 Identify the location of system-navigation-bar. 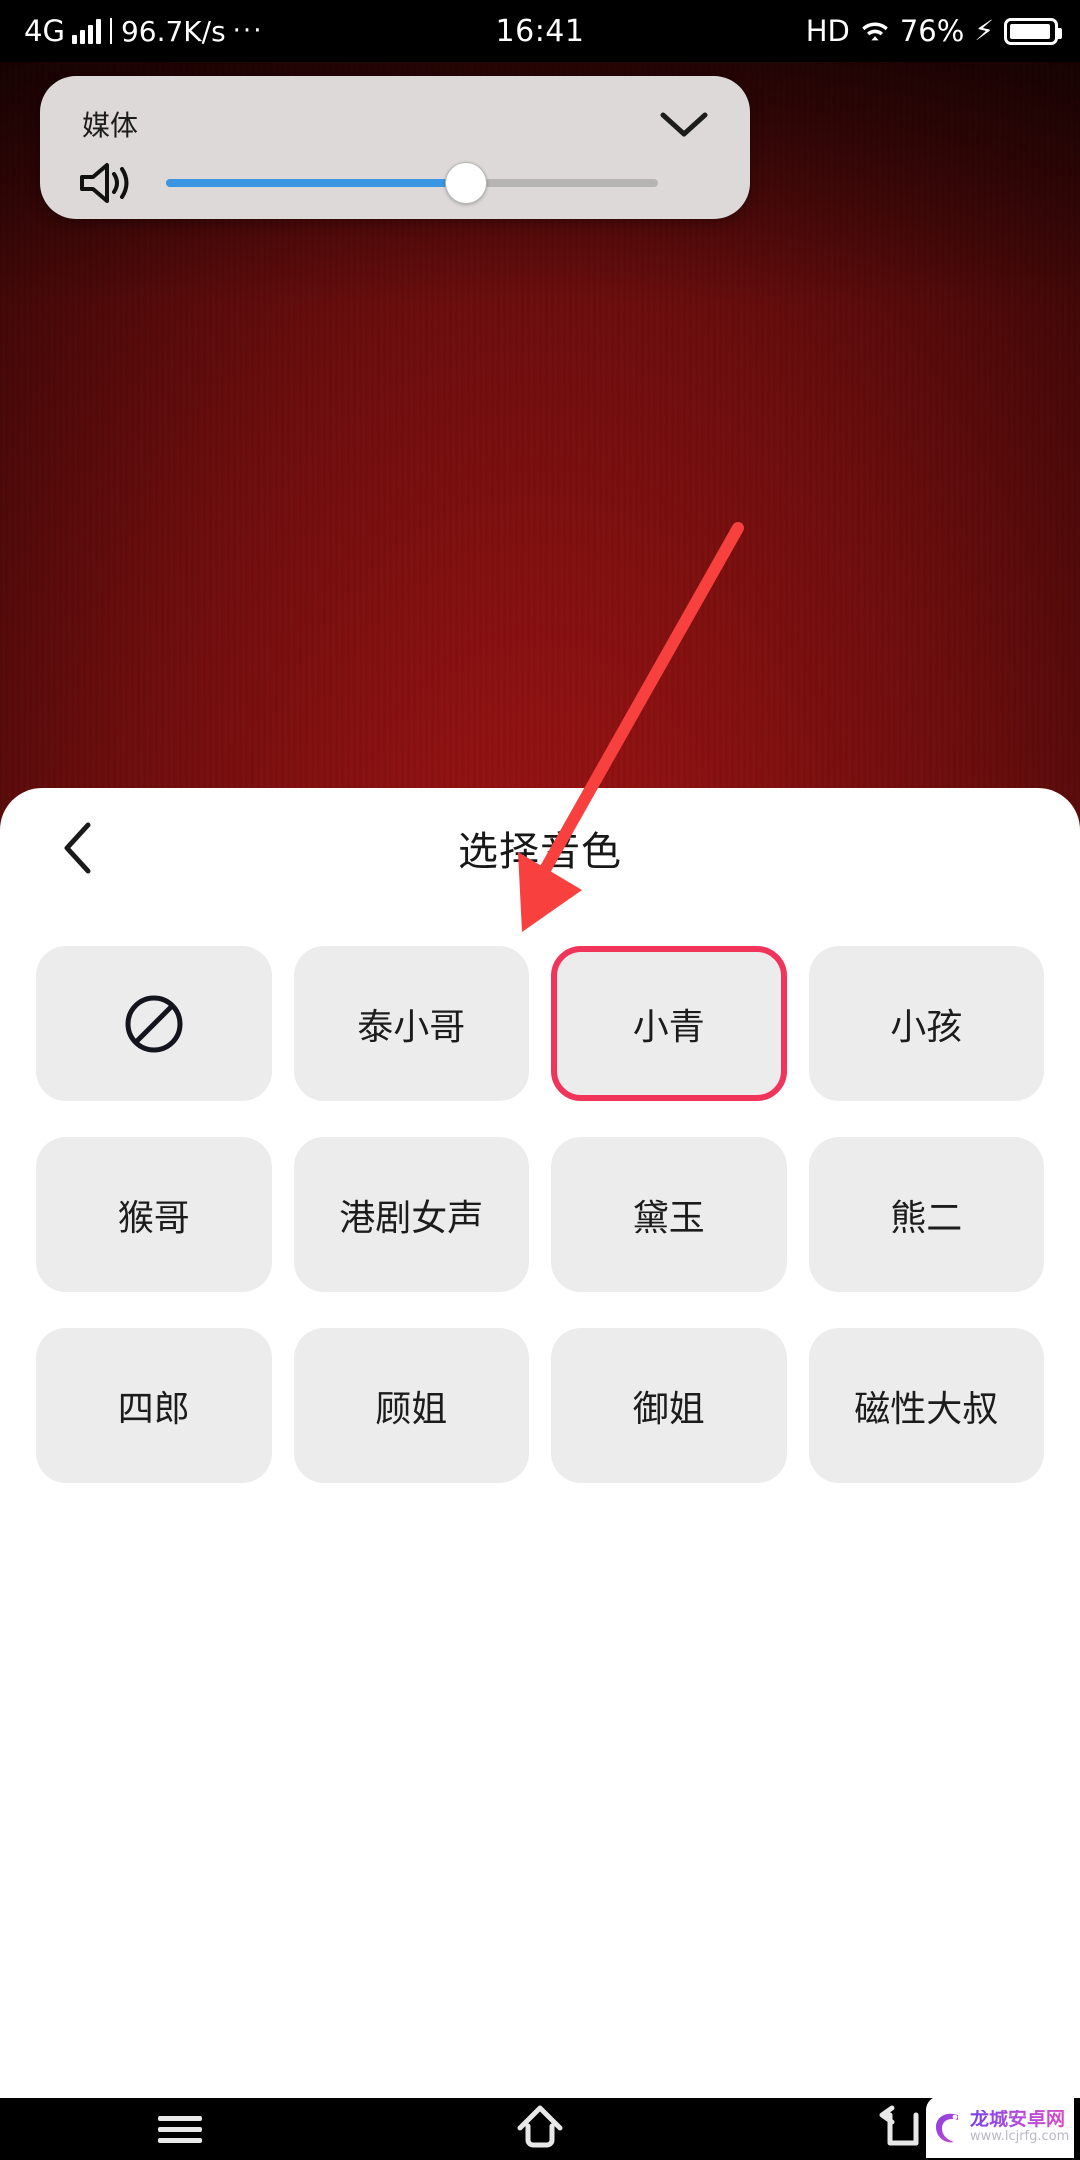
(540, 2129).